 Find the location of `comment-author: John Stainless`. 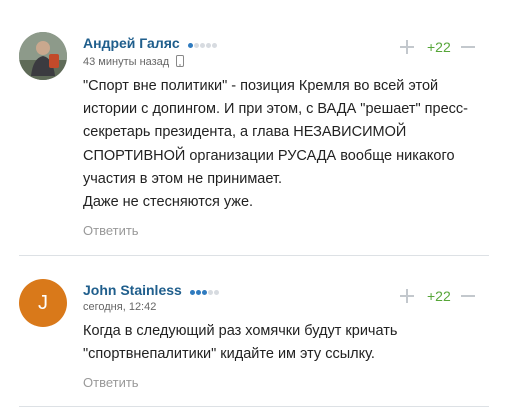

comment-author: John Stainless is located at coordinates (151, 290).